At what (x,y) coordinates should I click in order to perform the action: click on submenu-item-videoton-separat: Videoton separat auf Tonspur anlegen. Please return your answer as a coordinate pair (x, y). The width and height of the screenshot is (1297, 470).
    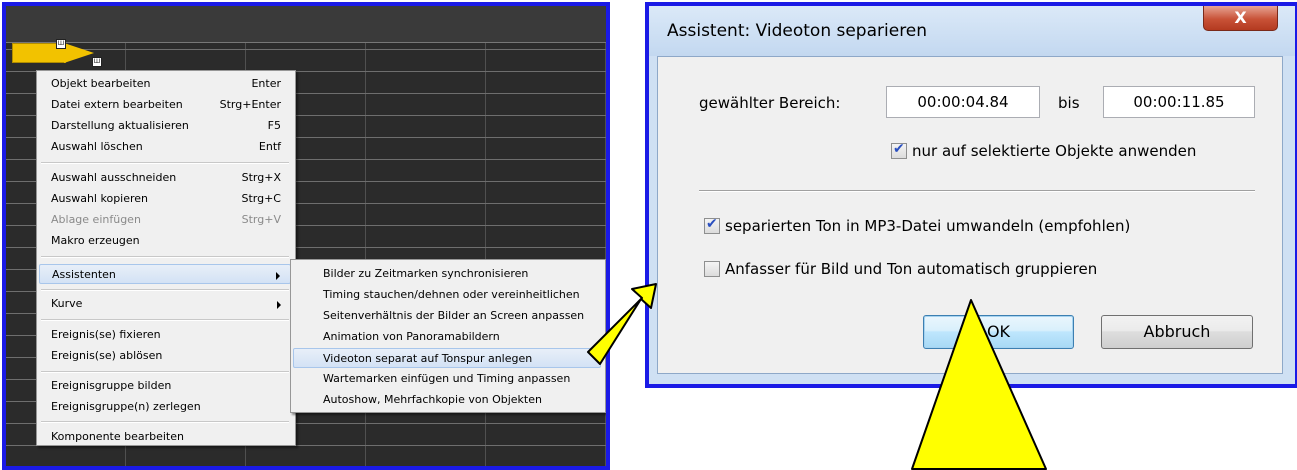
    Looking at the image, I should click on (447, 358).